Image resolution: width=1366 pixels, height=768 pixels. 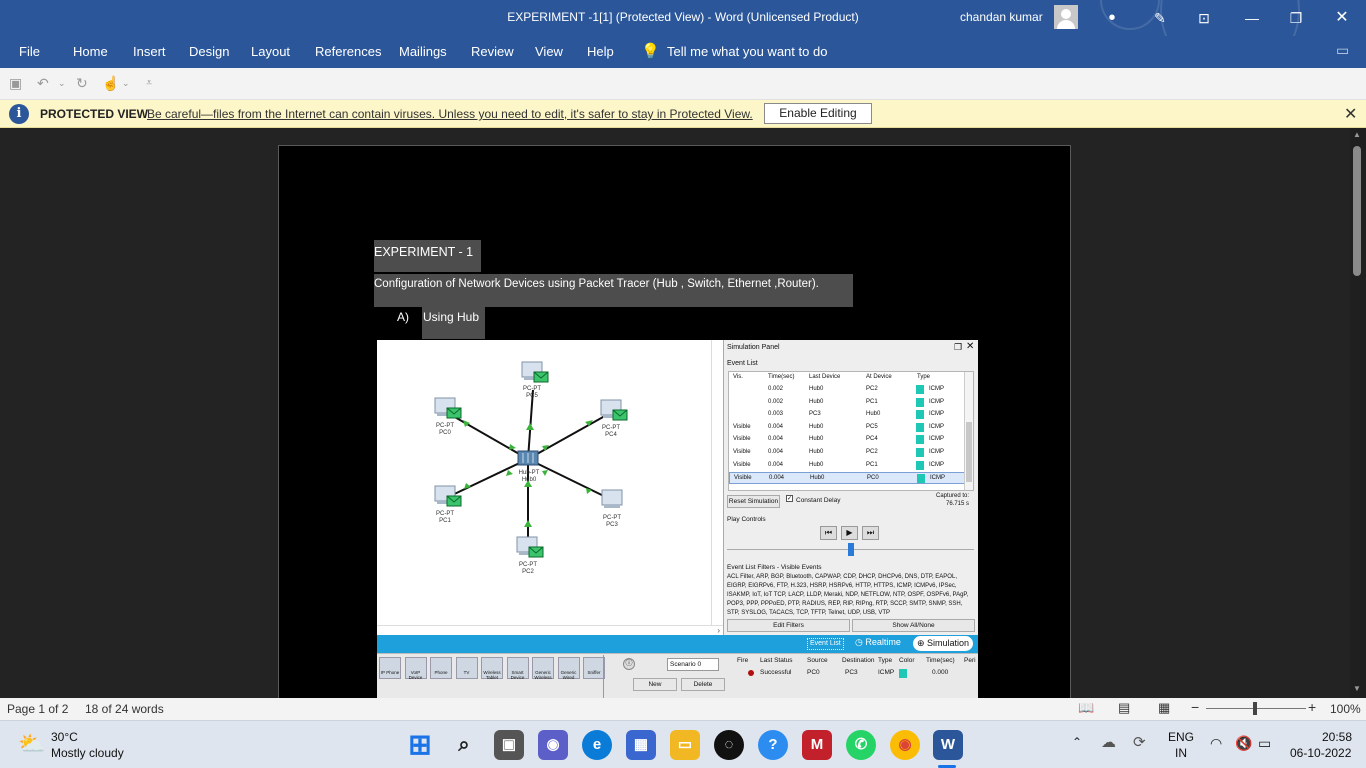 I want to click on minimize-icon: —, so click(x=1252, y=18).